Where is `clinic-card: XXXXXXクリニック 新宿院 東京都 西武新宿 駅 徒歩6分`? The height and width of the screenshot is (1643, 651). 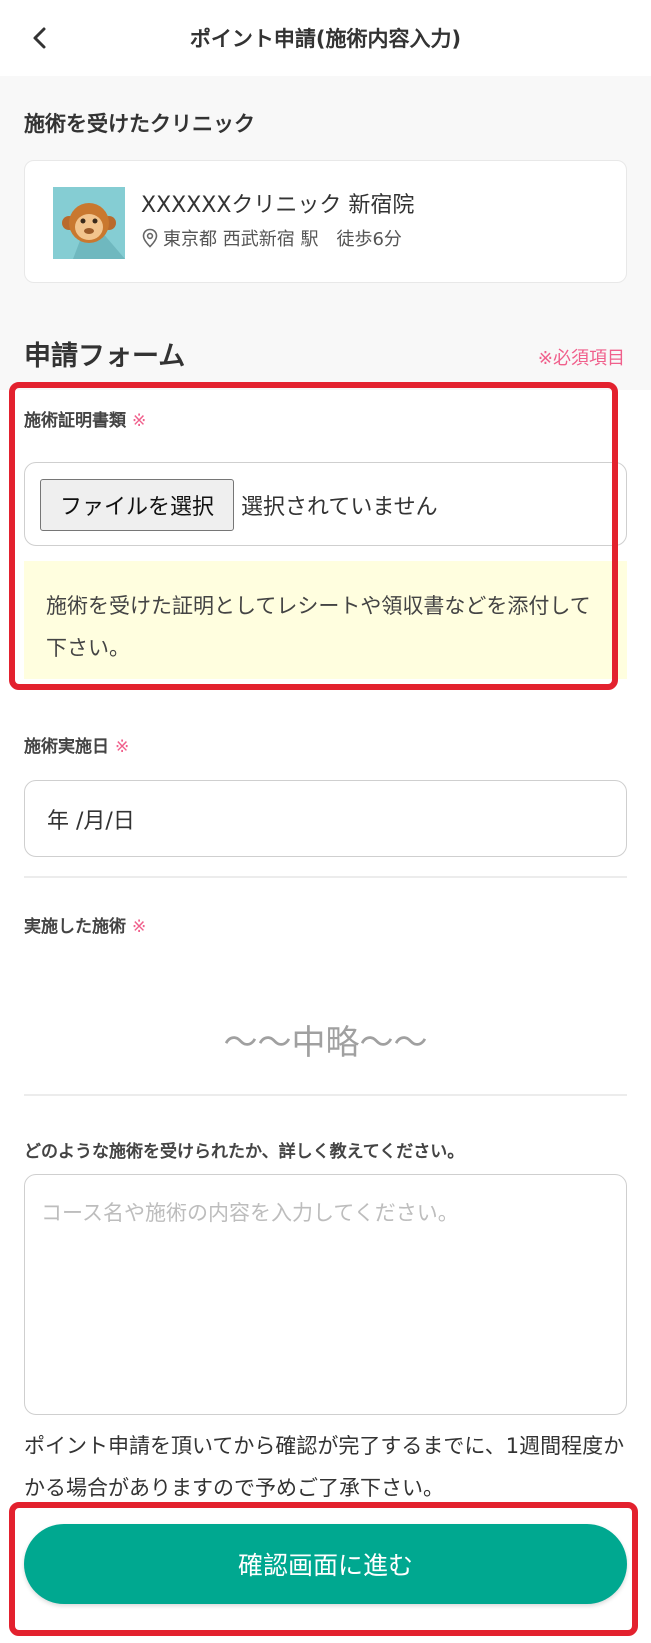
clinic-card: XXXXXXクリニック 新宿院 東京都 西武新宿 駅 徒歩6分 is located at coordinates (325, 221).